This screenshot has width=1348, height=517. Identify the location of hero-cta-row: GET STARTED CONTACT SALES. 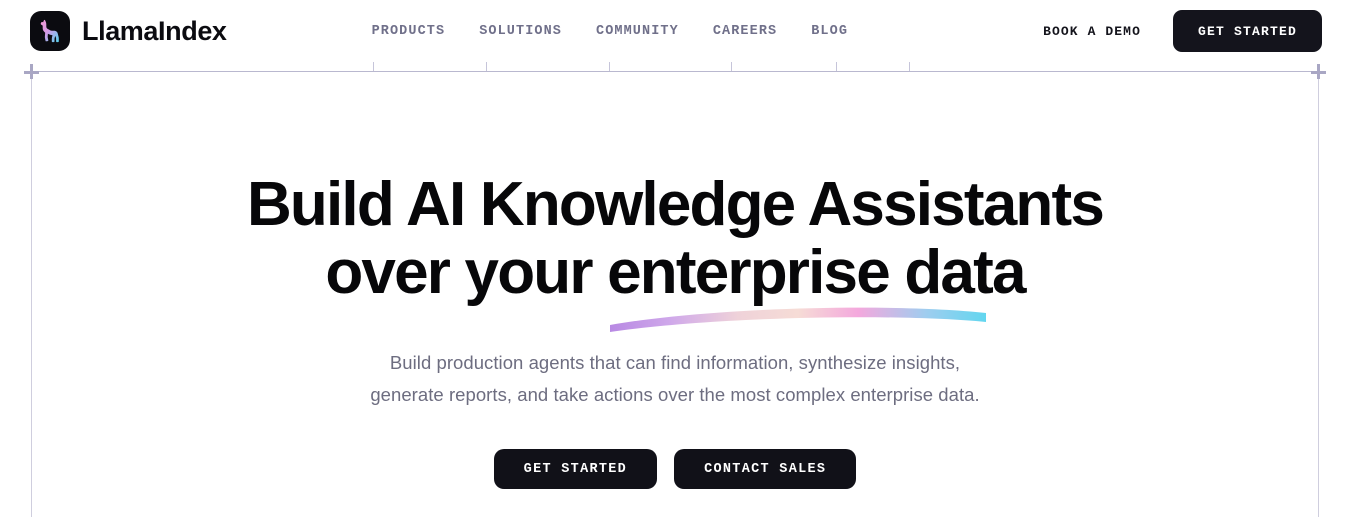
(675, 469).